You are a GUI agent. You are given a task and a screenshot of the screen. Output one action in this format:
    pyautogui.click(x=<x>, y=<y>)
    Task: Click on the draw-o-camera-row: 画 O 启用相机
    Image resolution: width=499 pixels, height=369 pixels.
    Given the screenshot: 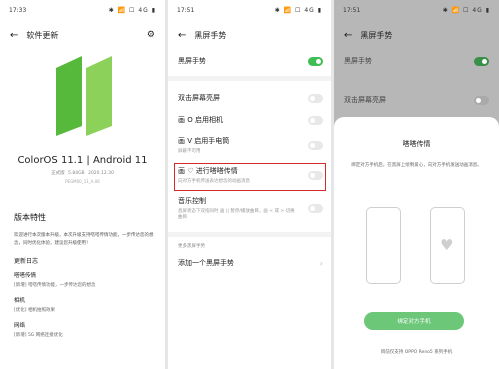 What is the action you would take?
    pyautogui.click(x=250, y=120)
    